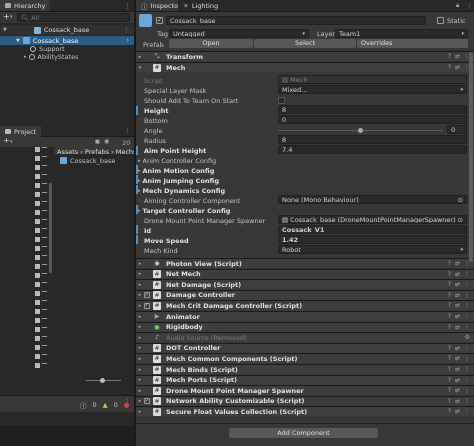 The width and height of the screenshot is (474, 446). What do you see at coordinates (103, 380) in the screenshot?
I see `zoom-slider` at bounding box center [103, 380].